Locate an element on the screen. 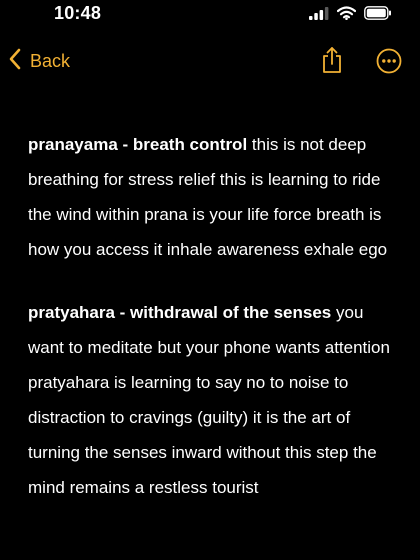  more-options-icon is located at coordinates (389, 63).